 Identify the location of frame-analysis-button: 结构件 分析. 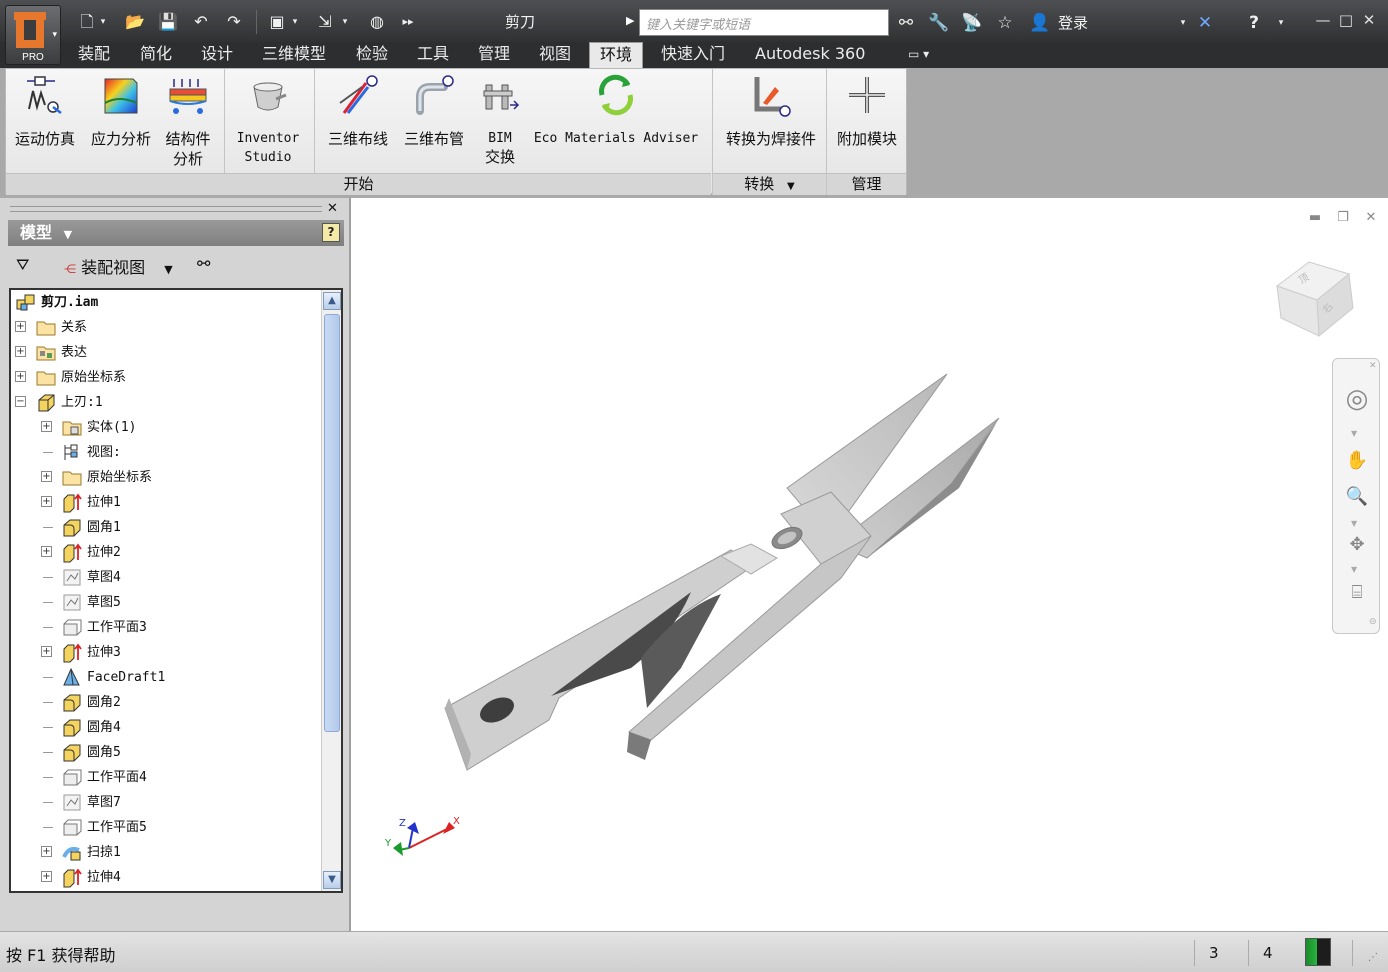
(188, 121).